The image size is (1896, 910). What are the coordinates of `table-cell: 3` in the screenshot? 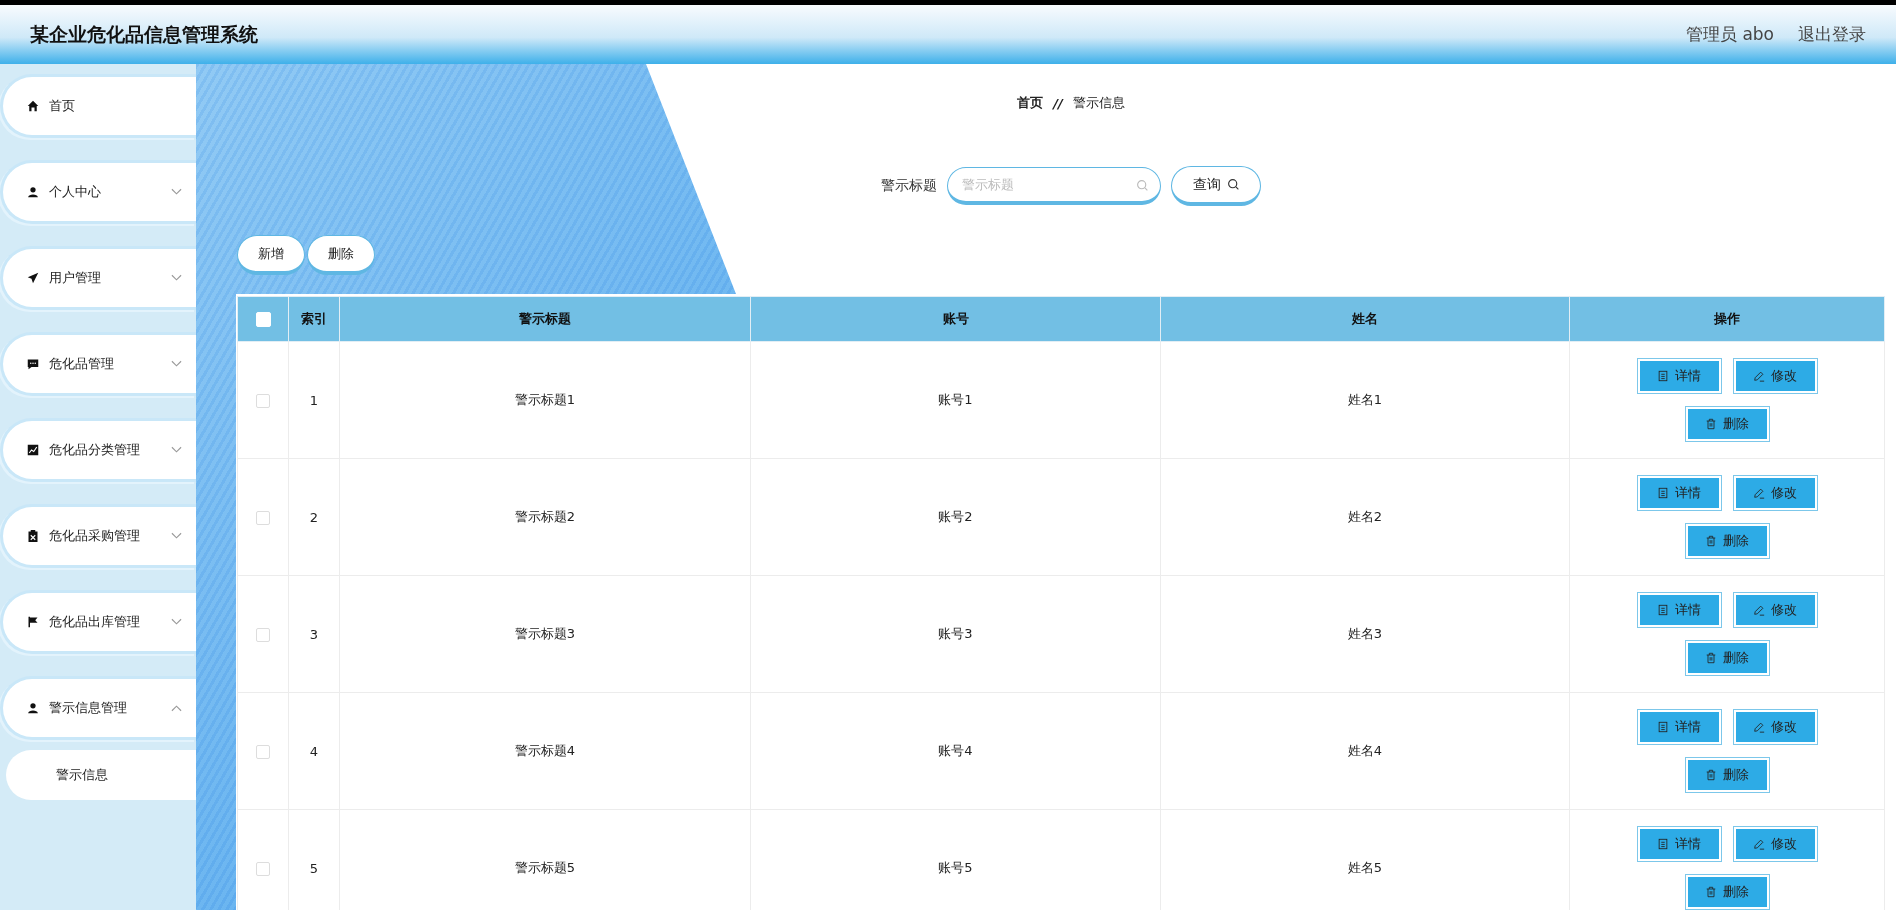 It's located at (314, 634).